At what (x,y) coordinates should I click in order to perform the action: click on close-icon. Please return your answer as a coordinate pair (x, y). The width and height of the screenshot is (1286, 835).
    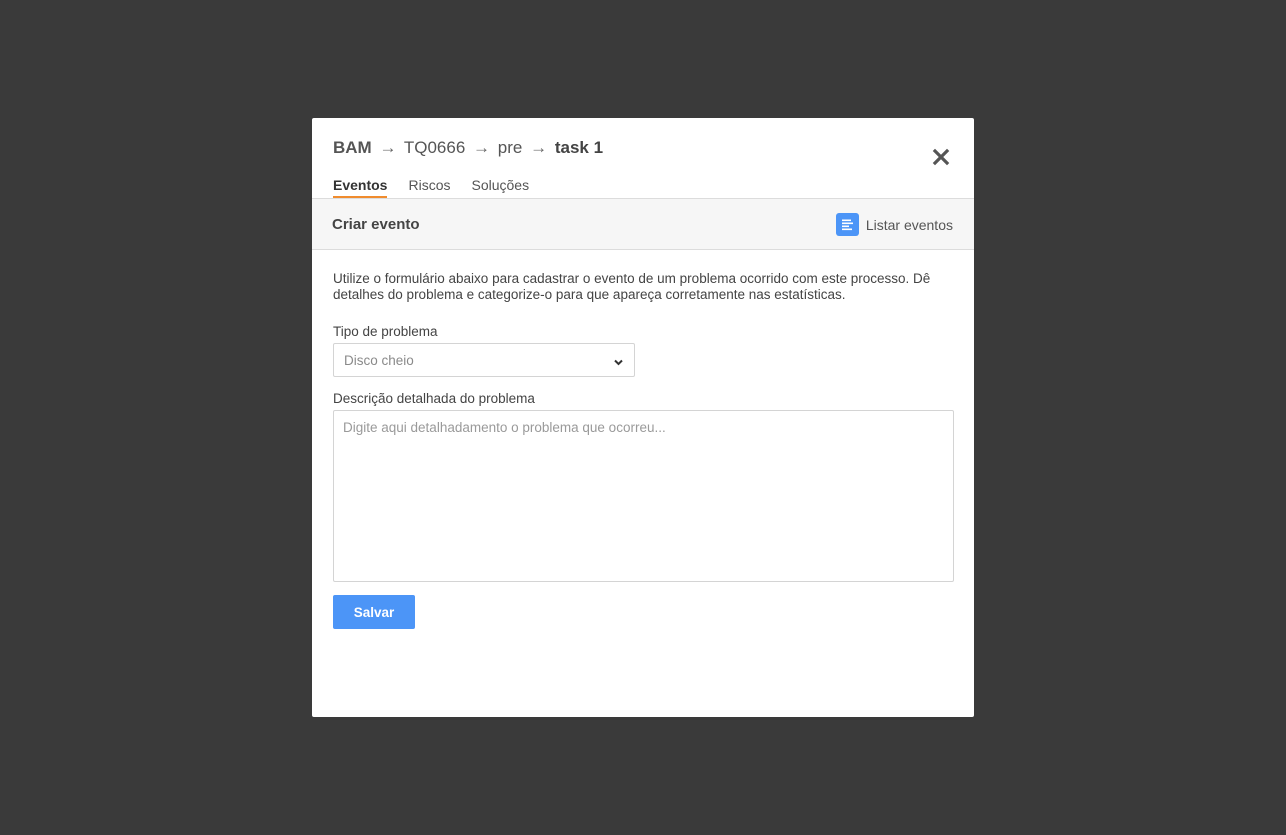
    Looking at the image, I should click on (941, 157).